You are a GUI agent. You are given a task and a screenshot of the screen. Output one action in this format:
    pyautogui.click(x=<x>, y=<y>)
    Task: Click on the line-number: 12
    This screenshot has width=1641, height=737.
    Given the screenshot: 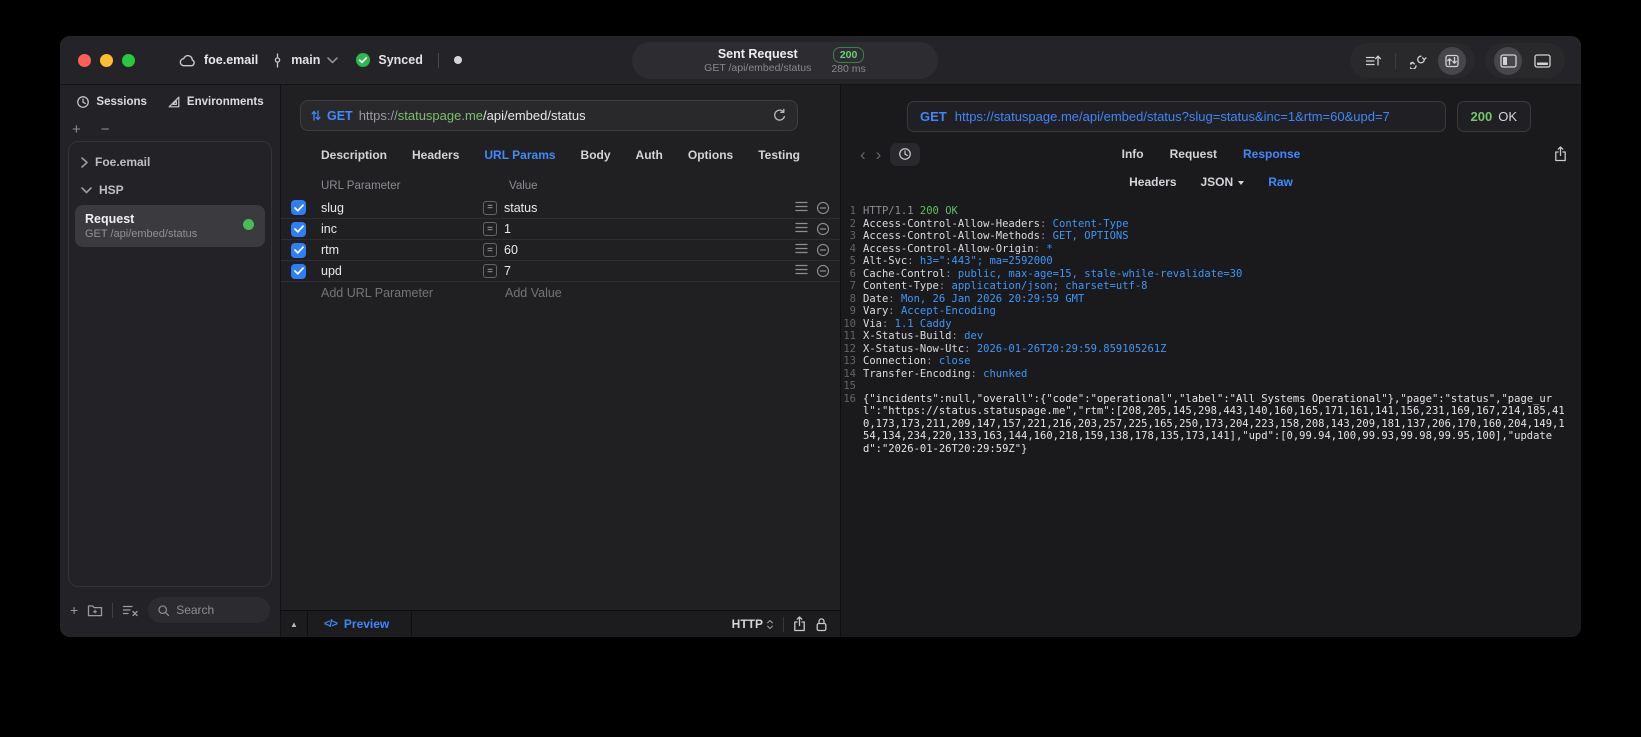 What is the action you would take?
    pyautogui.click(x=849, y=348)
    